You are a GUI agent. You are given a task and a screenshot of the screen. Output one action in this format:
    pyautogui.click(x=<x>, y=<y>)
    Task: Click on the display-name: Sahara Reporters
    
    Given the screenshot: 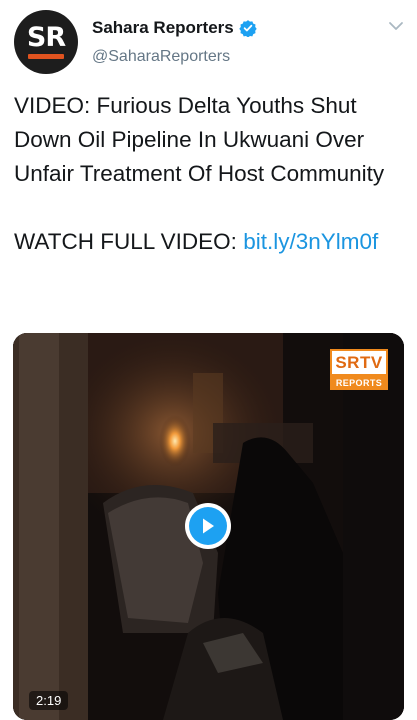 What is the action you would take?
    pyautogui.click(x=163, y=28)
    